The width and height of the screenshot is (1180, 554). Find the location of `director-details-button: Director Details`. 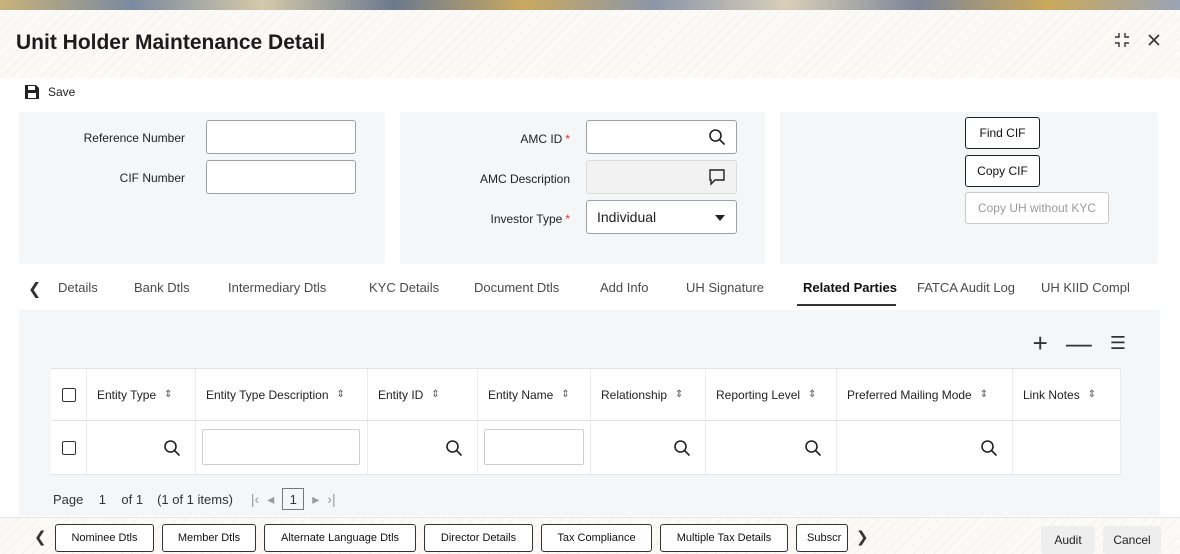

director-details-button: Director Details is located at coordinates (478, 538).